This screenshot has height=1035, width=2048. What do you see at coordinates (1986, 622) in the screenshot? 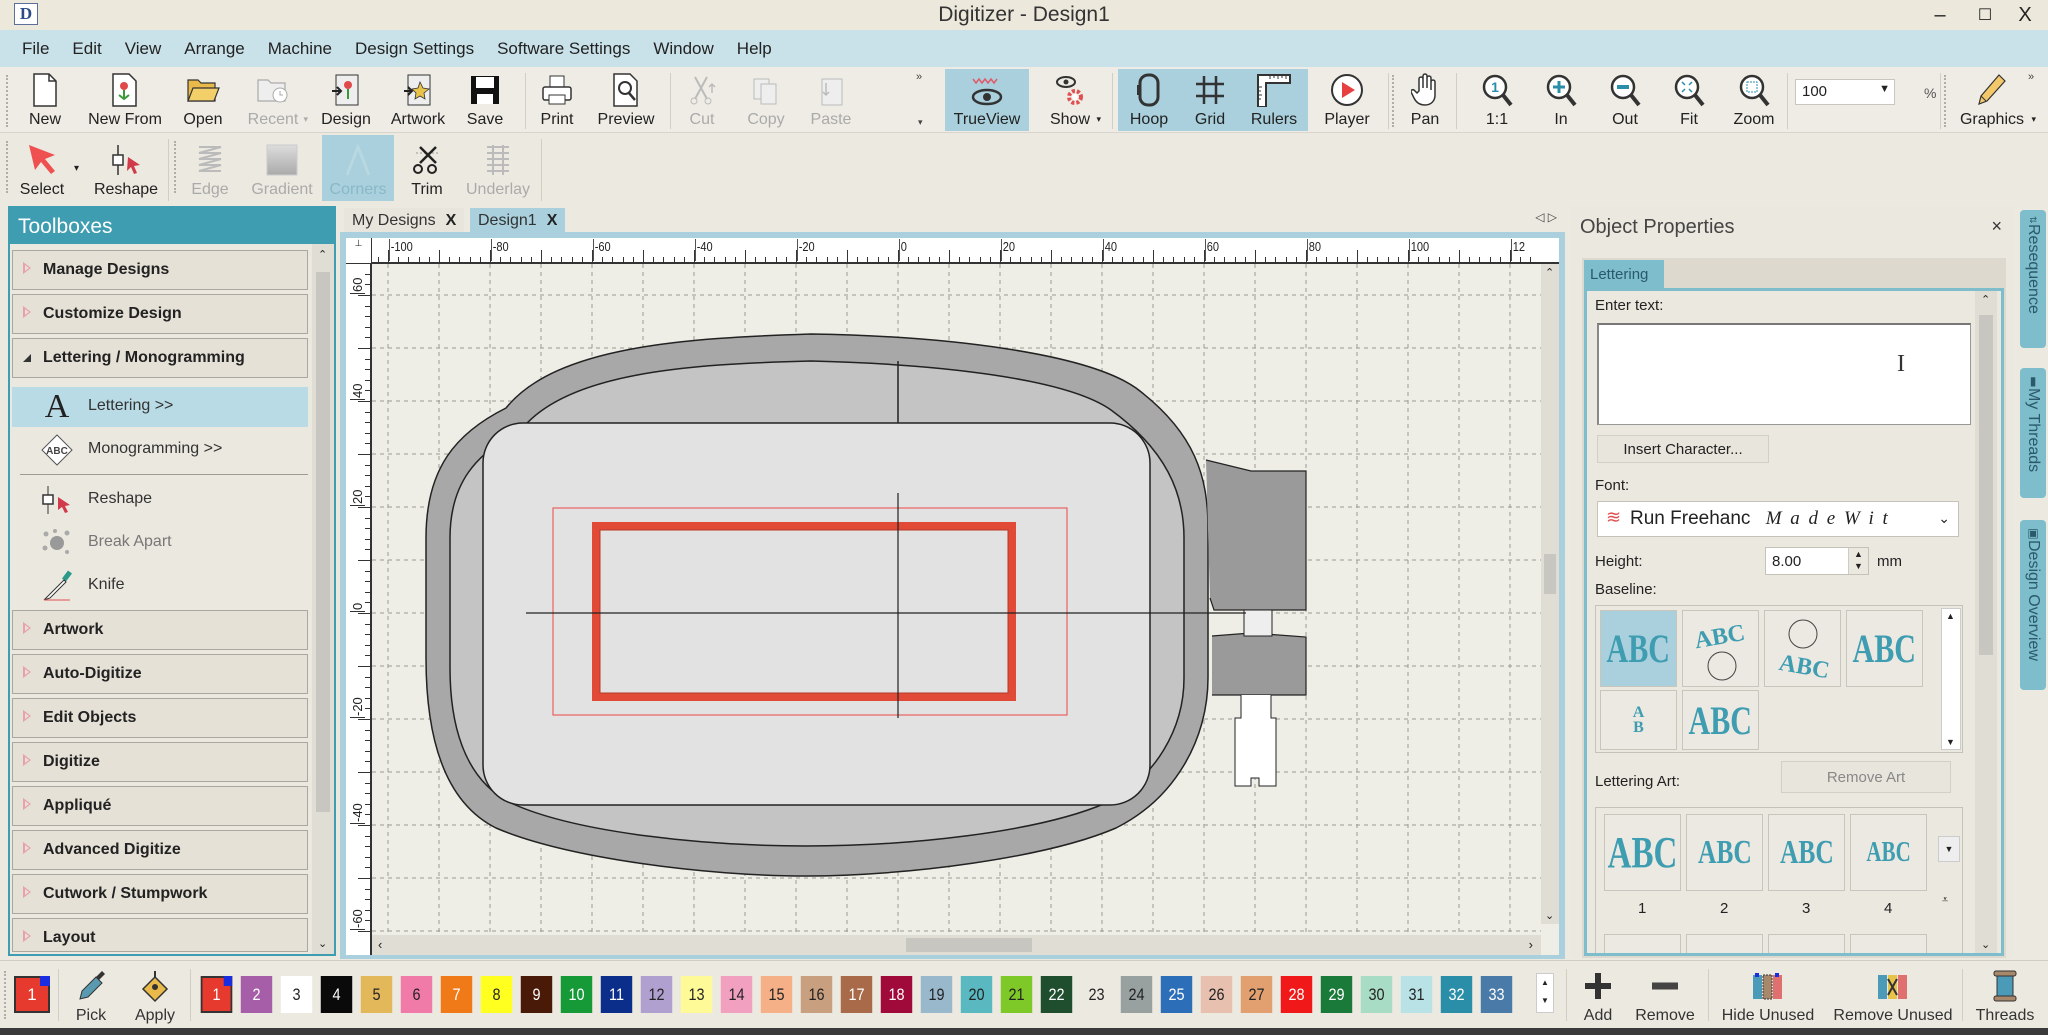
I see `properties-scrollbar: ⌃ ⌄` at bounding box center [1986, 622].